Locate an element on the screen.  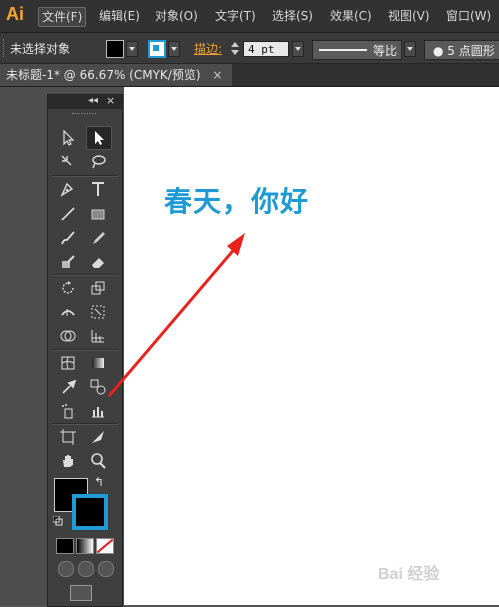
watermark: Bai 经验 is located at coordinates (409, 574).